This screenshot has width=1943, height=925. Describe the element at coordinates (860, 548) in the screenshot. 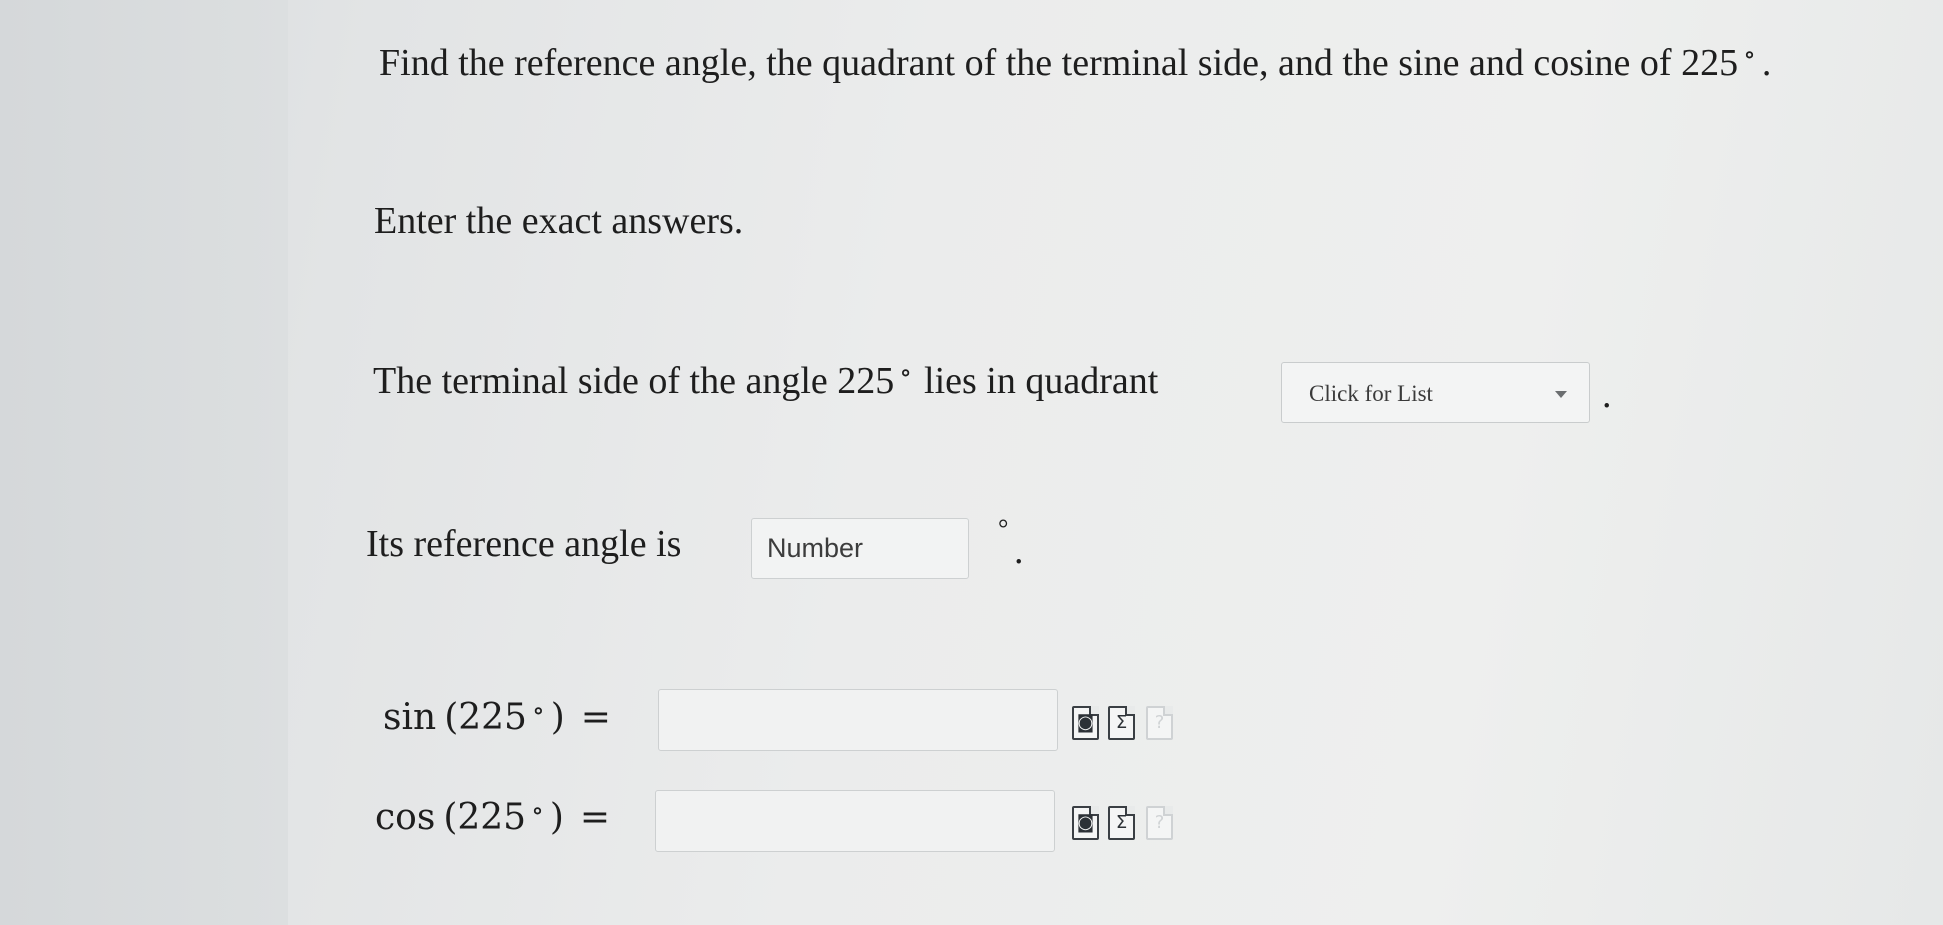

I see `reference-angle-input` at that location.